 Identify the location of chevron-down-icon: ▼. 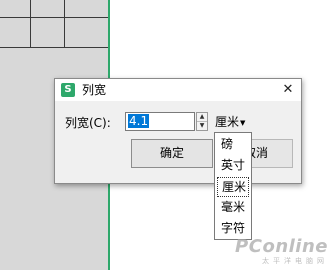
(243, 122).